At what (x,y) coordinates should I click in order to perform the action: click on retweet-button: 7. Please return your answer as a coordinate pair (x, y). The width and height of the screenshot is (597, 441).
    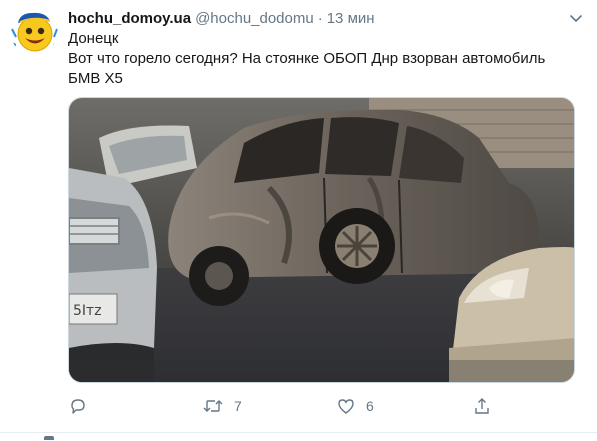
    Looking at the image, I should click on (222, 406).